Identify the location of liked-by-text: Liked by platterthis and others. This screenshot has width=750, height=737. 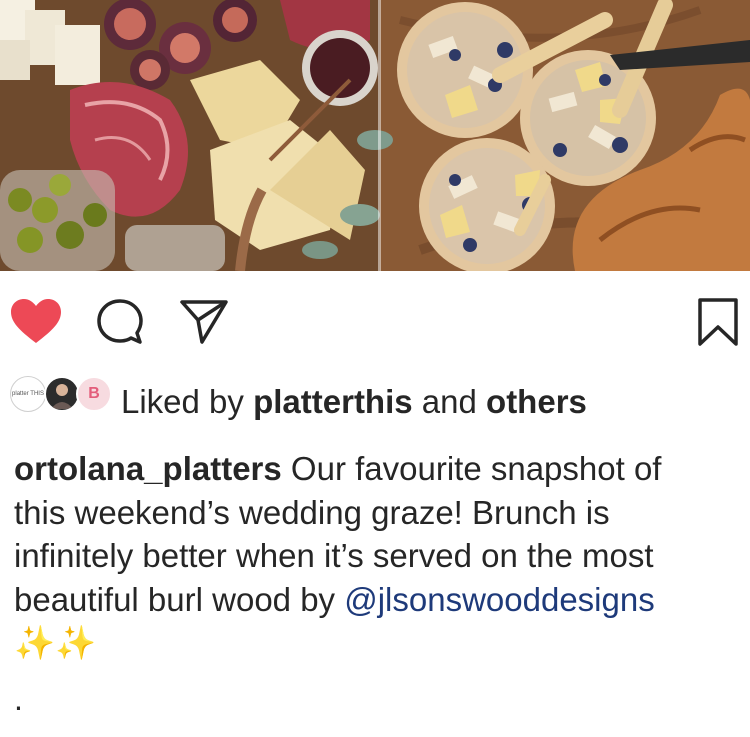
(354, 402).